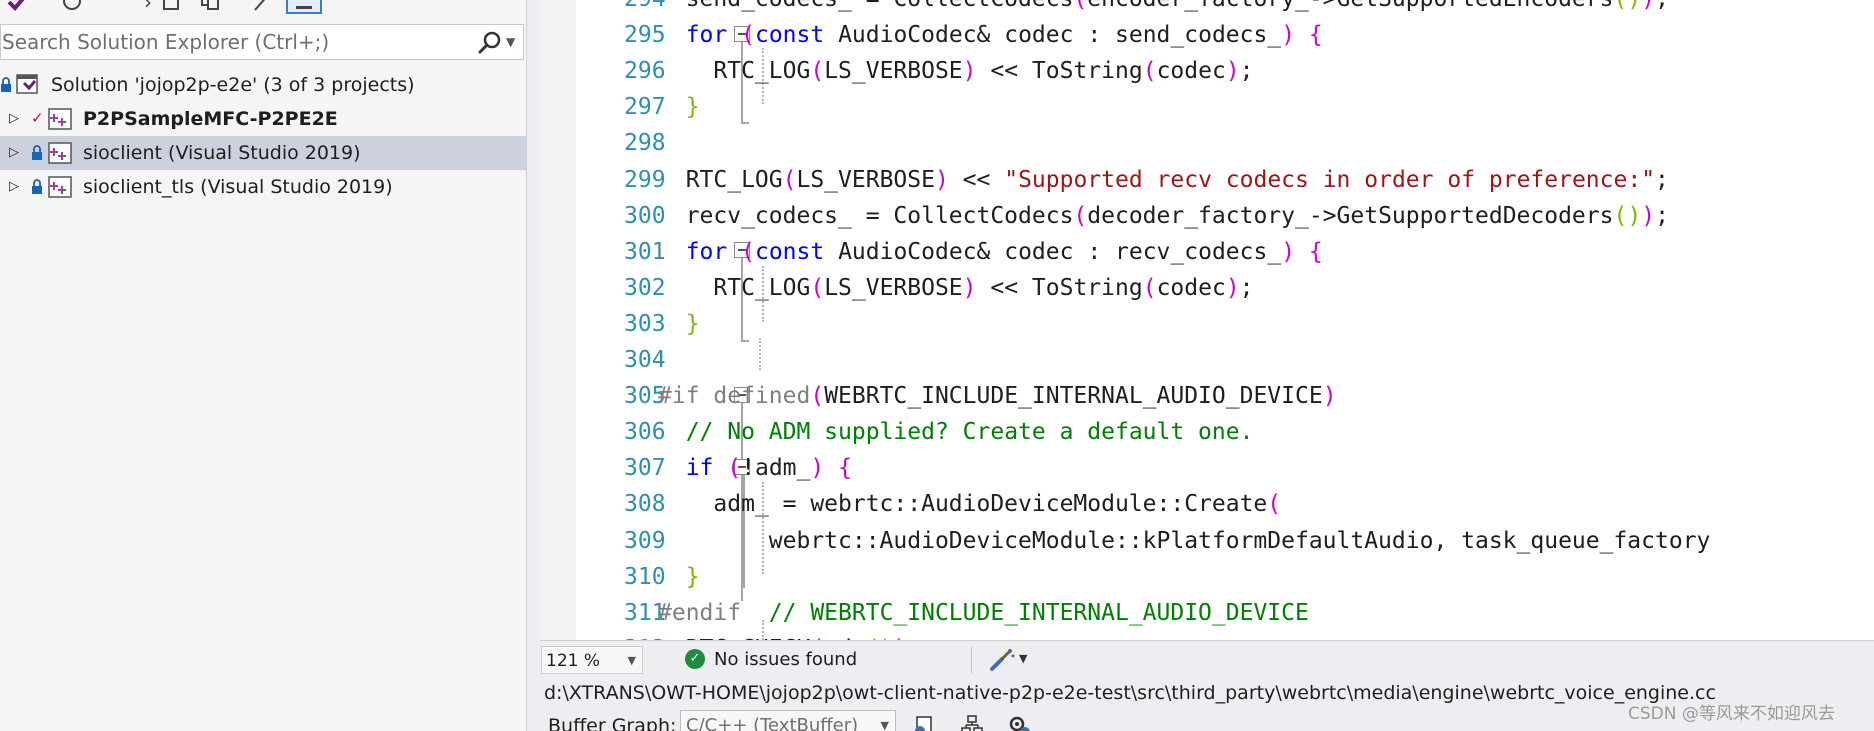 The image size is (1874, 731). Describe the element at coordinates (533, 365) in the screenshot. I see `pane-splitter` at that location.